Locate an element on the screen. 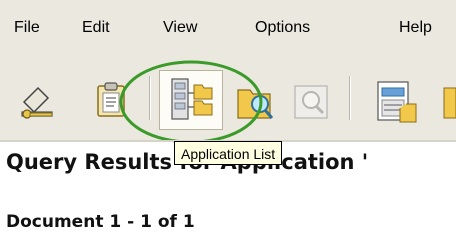 This screenshot has height=242, width=456. menu-help: Help is located at coordinates (415, 28).